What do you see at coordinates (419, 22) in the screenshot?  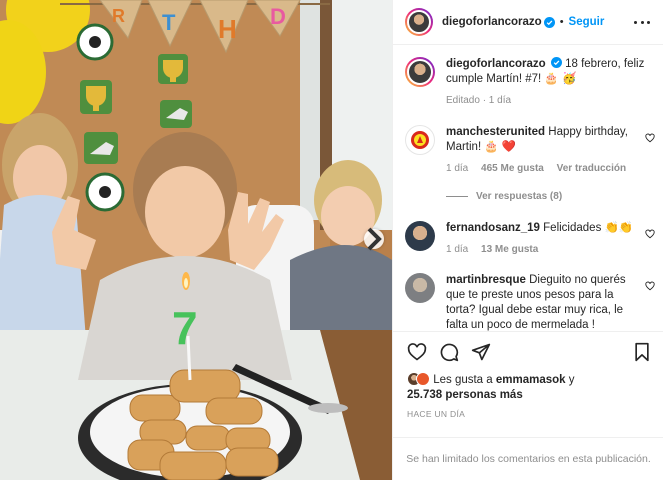 I see `author-avatar` at bounding box center [419, 22].